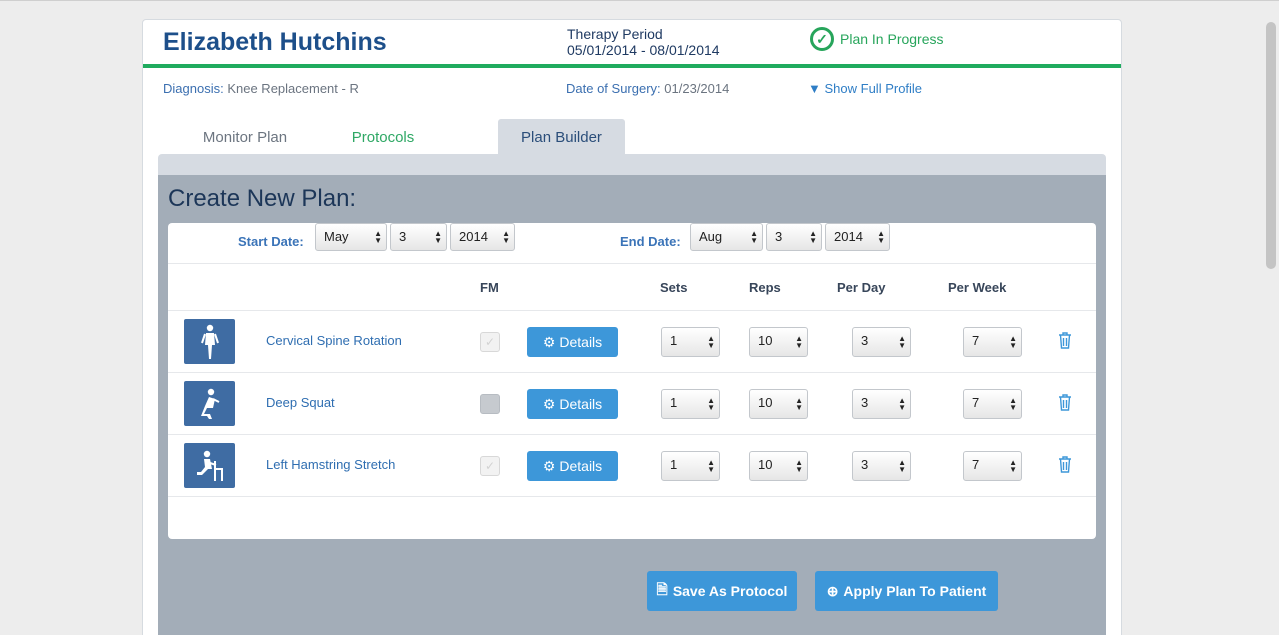 Image resolution: width=1279 pixels, height=635 pixels. I want to click on caret-down-icon: ▼, so click(814, 88).